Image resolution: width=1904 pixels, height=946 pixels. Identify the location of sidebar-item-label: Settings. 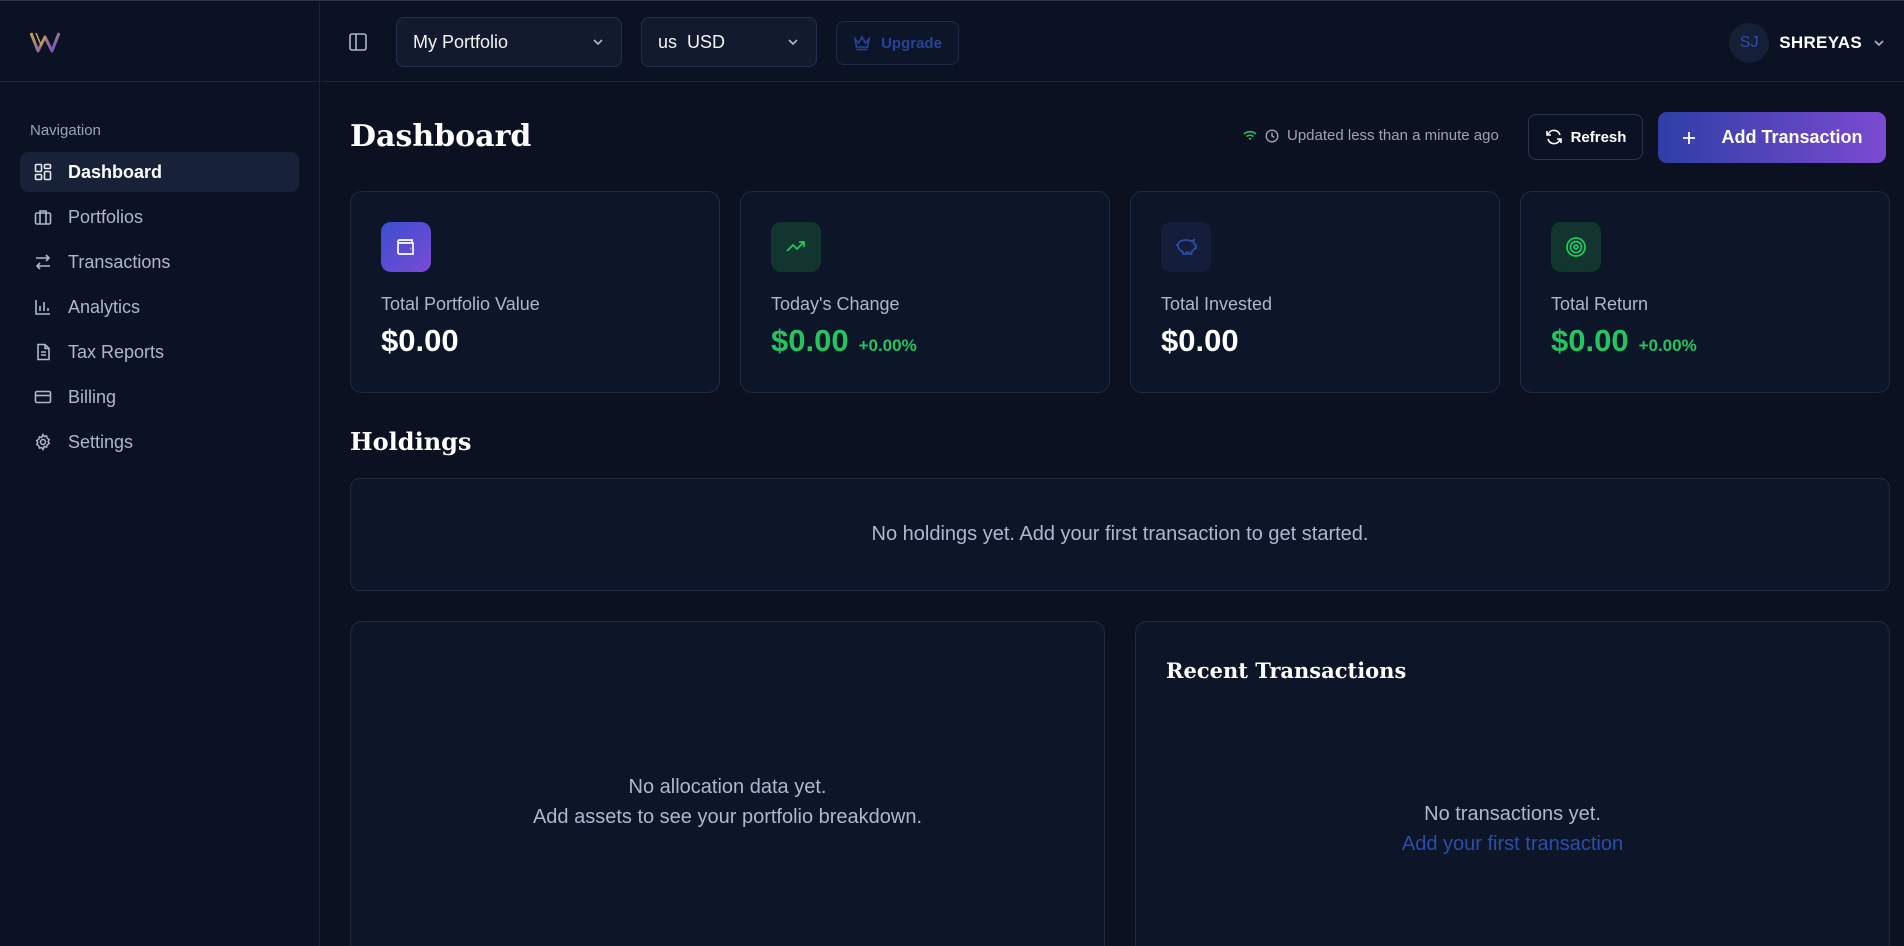
(101, 441).